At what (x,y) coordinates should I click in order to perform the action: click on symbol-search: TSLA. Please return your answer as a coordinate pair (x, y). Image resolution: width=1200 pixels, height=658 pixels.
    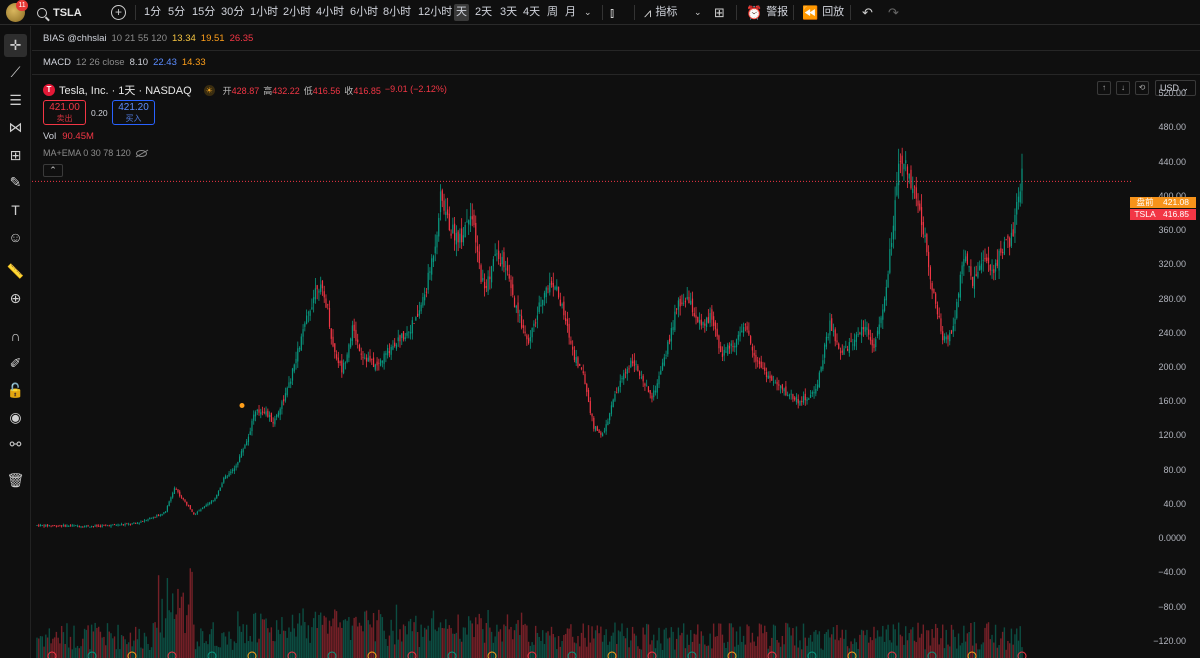
    Looking at the image, I should click on (59, 12).